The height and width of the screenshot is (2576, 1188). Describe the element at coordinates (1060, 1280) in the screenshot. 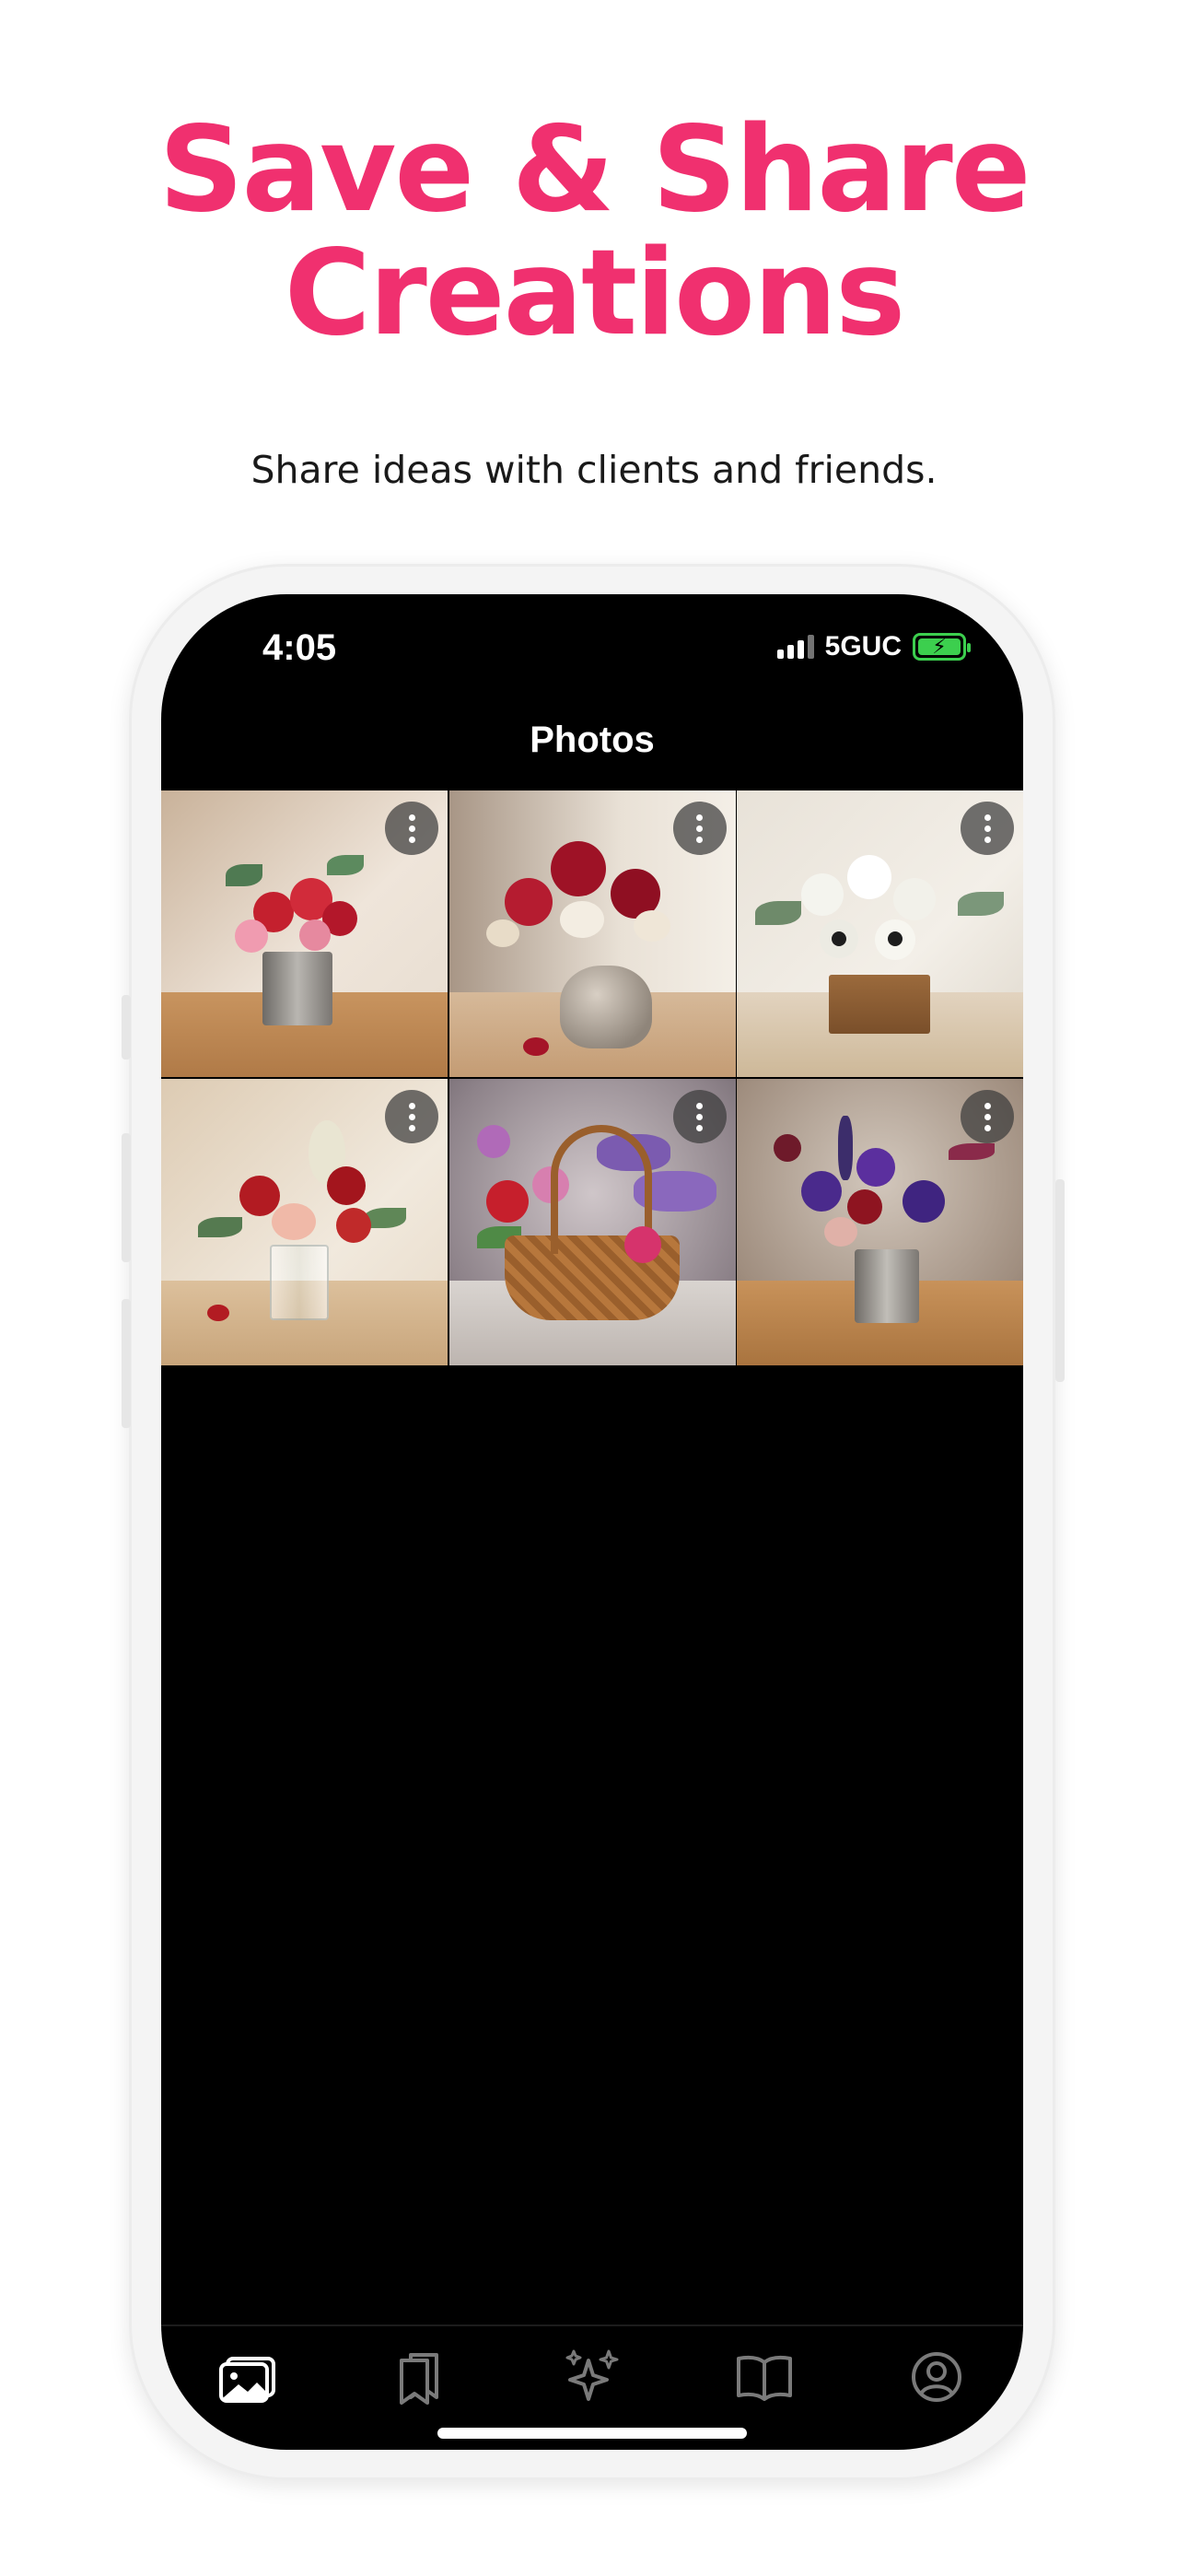

I see `phone-power-button` at that location.